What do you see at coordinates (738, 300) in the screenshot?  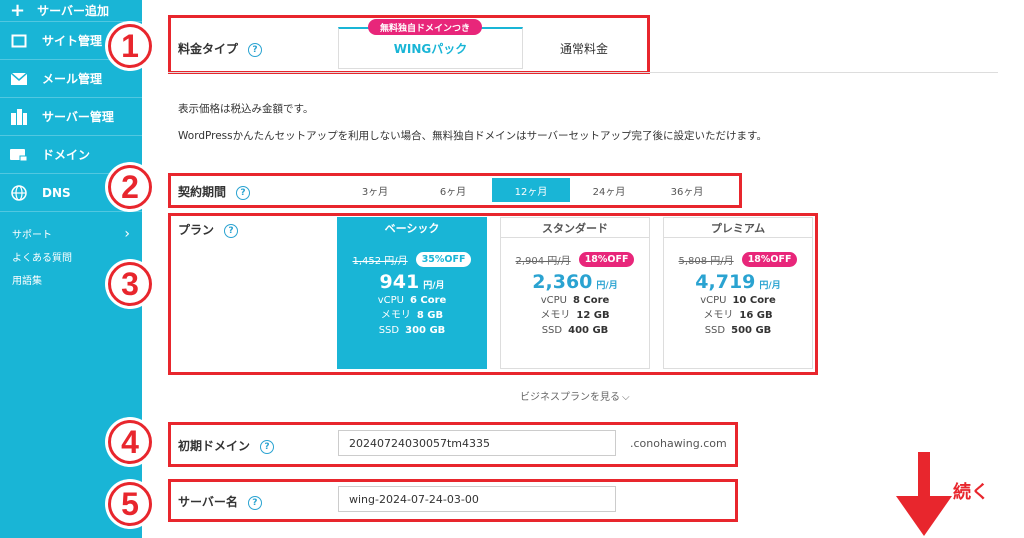 I see `plan-spec-vcpu: vCPU 10 Core` at bounding box center [738, 300].